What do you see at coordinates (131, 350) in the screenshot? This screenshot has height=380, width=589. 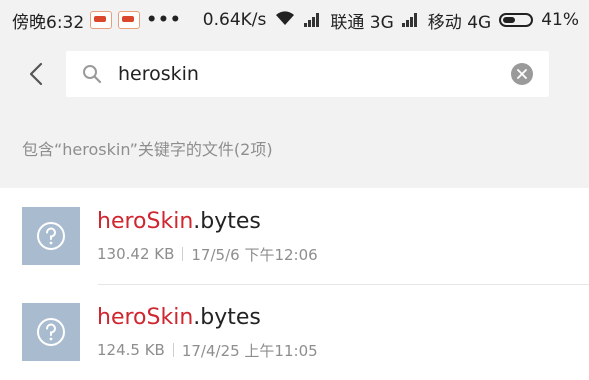 I see `file-size: 124.5 KB` at bounding box center [131, 350].